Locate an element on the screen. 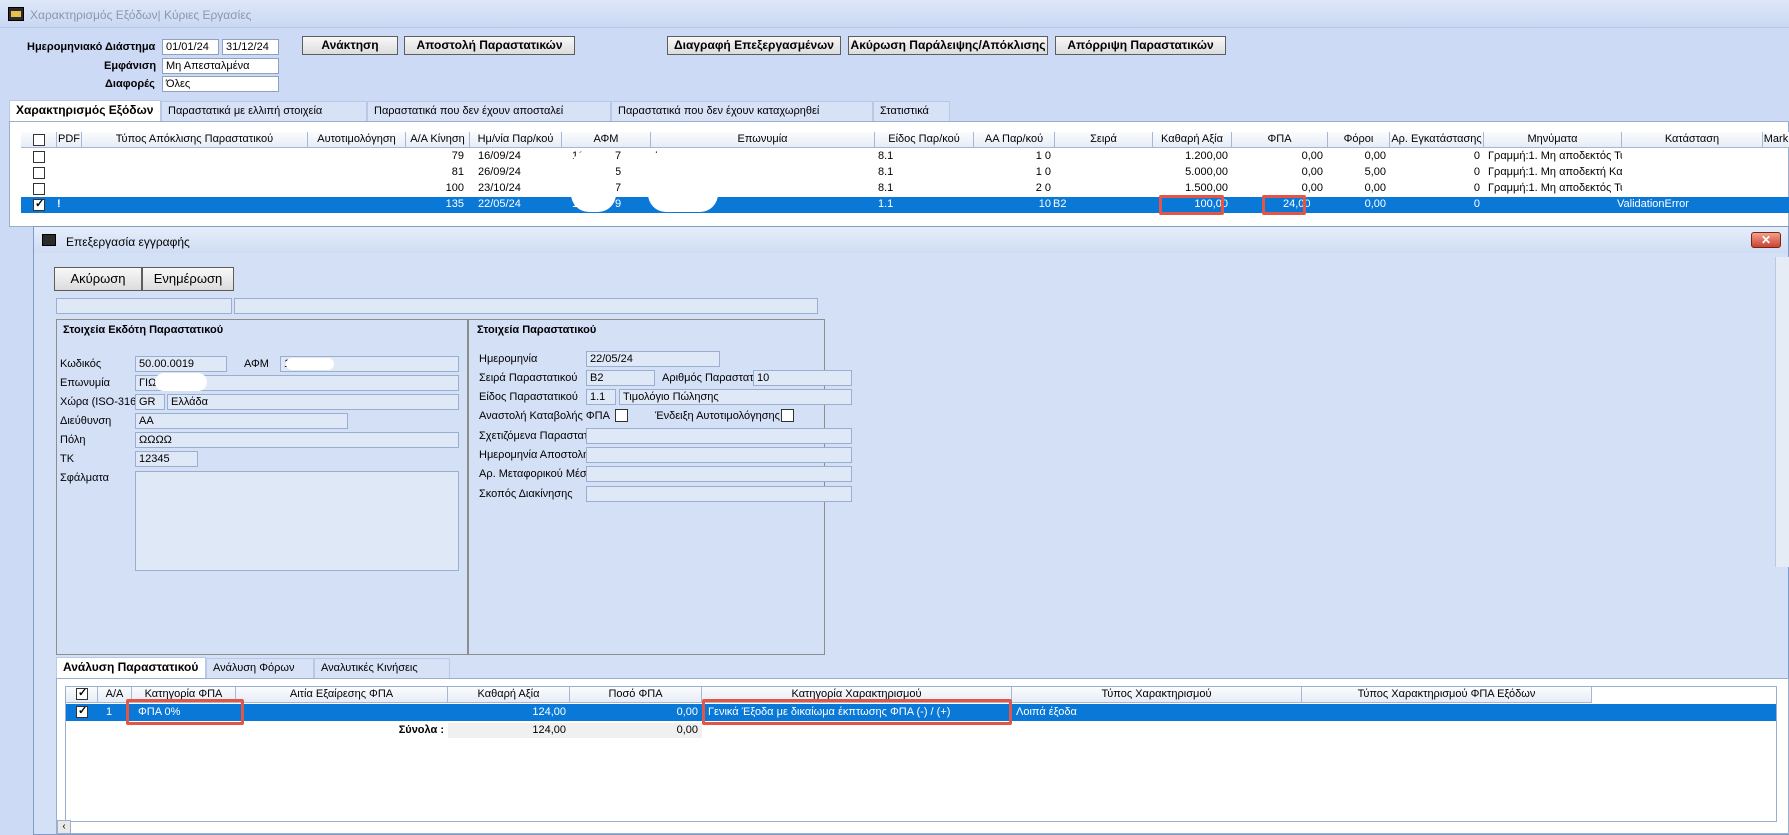 The image size is (1789, 835). col-vat-exemption: Αιτία Εξαίρεσης ΦΠΑ is located at coordinates (342, 695).